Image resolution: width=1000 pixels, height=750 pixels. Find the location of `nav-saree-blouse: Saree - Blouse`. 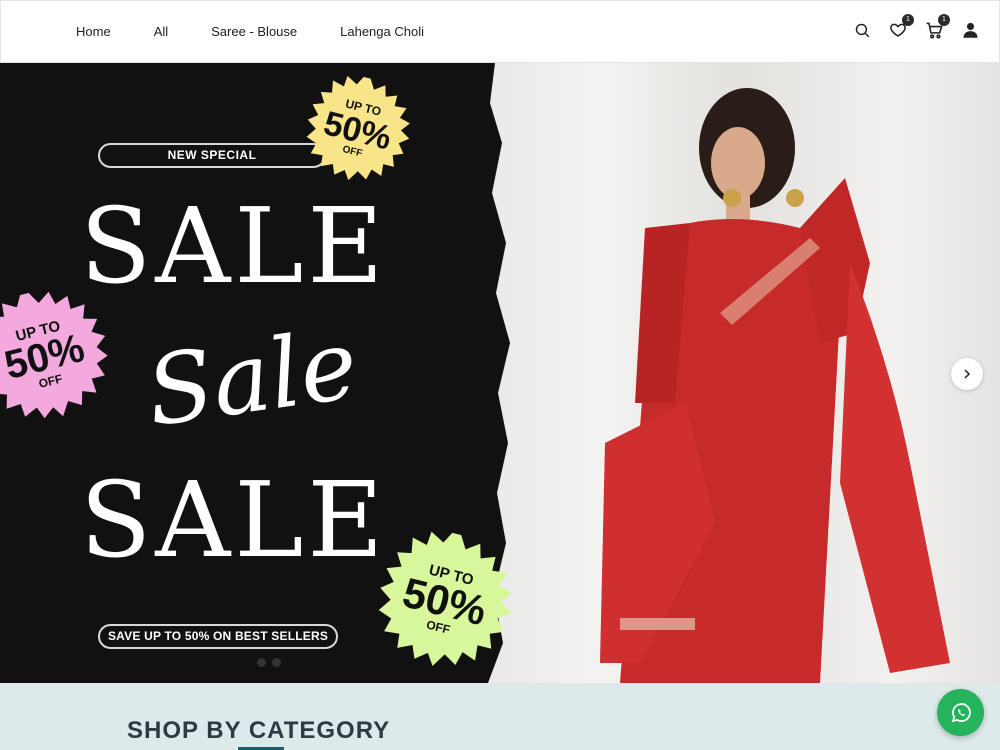

nav-saree-blouse: Saree - Blouse is located at coordinates (254, 31).